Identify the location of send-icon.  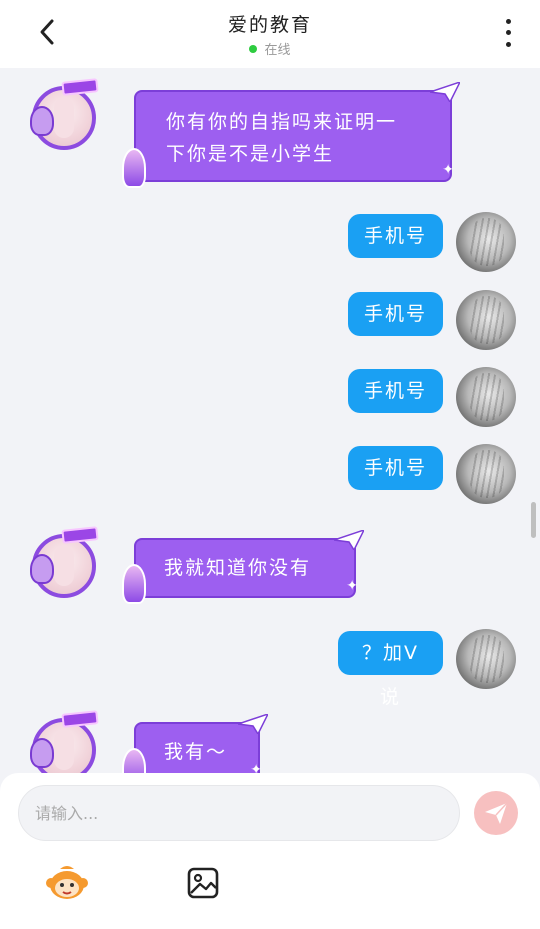
(496, 813).